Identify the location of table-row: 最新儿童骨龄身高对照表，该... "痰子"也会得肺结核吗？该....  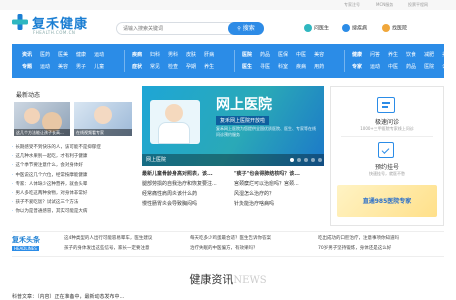
(234, 175).